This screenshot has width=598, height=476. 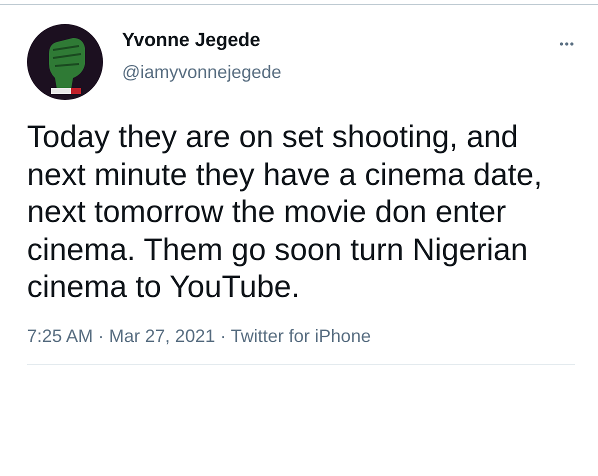 What do you see at coordinates (301, 344) in the screenshot?
I see `tweet-timestamp: 7:25 AM · Mar 27, 2021 · Twitter for iPhone` at bounding box center [301, 344].